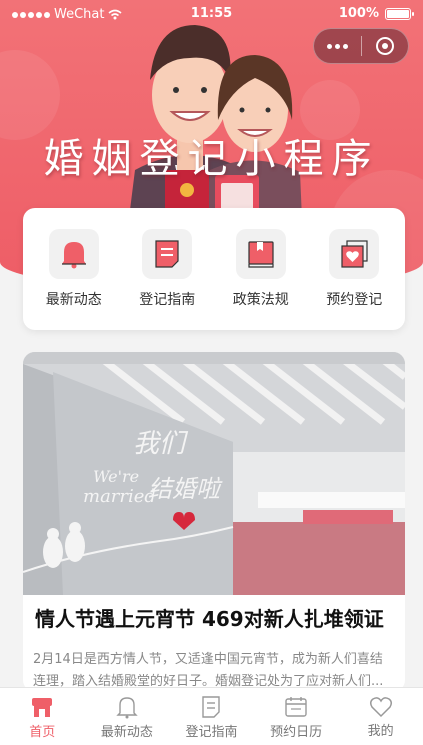 This screenshot has height=745, width=423. I want to click on svg-text: We're, so click(116, 476).